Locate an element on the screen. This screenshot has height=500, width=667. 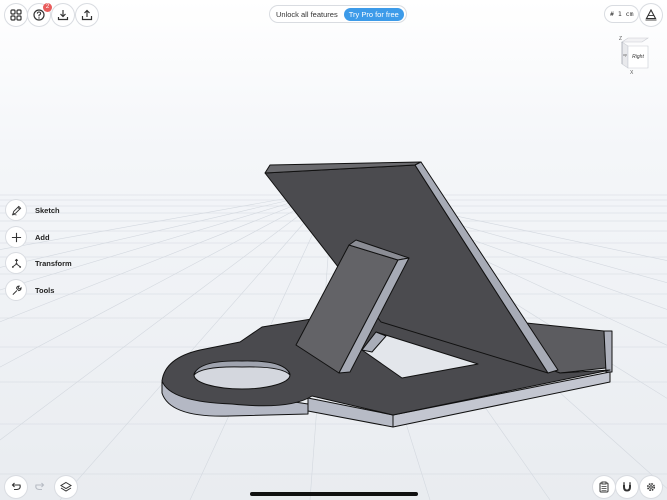
clipboard-button is located at coordinates (604, 487).